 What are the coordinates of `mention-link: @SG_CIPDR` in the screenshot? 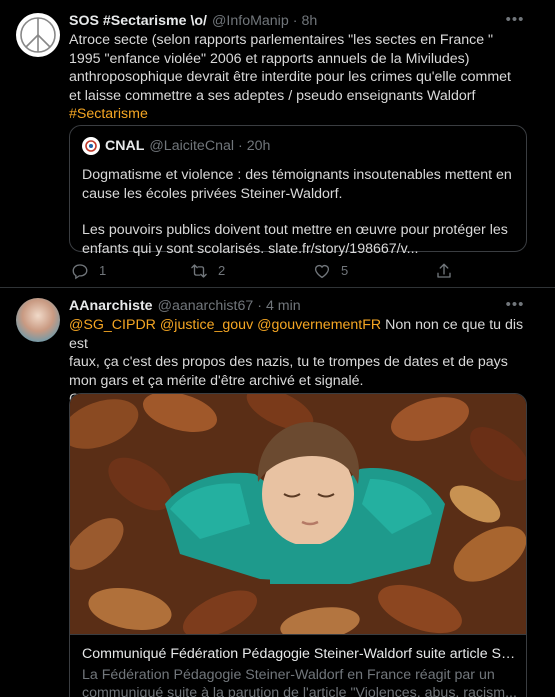 It's located at (112, 325).